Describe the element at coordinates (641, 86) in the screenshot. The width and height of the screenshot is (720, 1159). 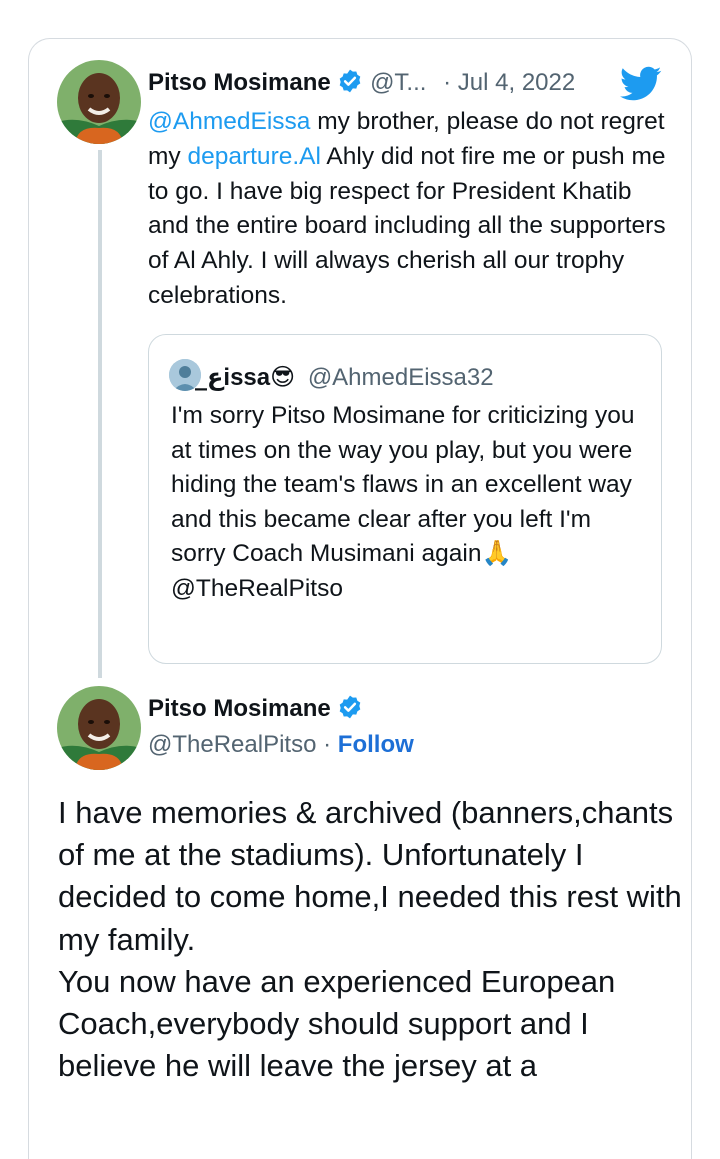
I see `twitter-bird-icon` at that location.